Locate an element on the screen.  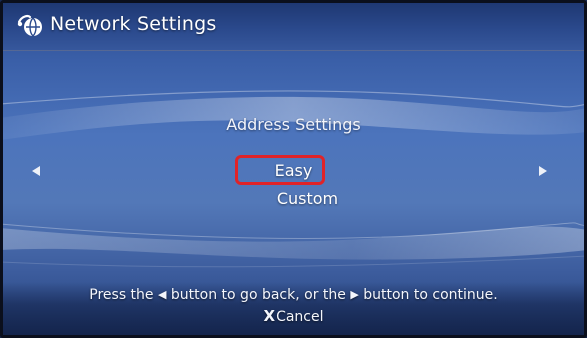
hint-text-middle: button to go back, or the is located at coordinates (258, 295).